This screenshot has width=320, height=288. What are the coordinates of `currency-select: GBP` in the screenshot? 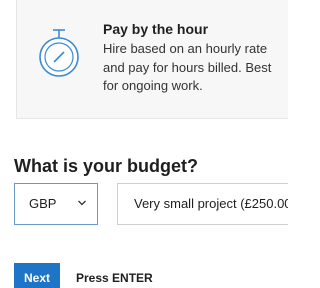 It's located at (56, 204).